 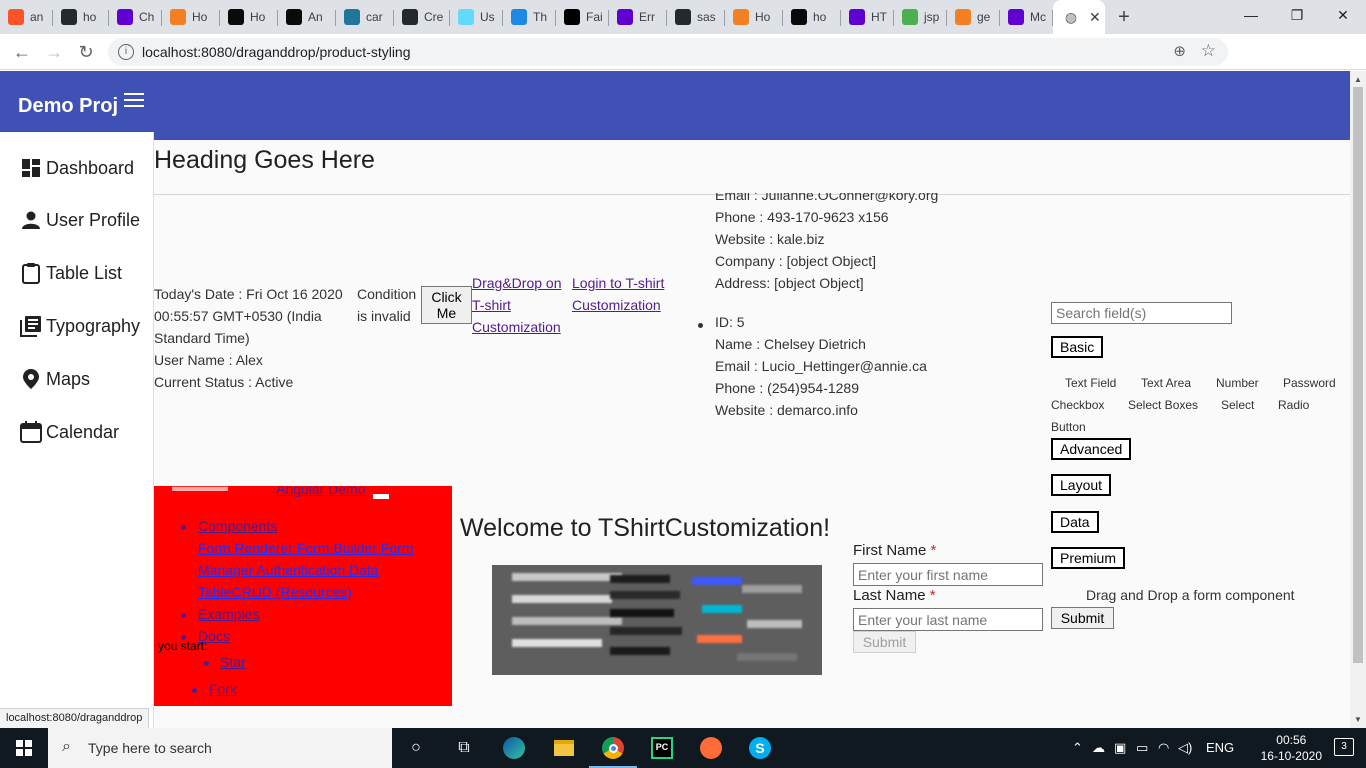 I want to click on show-hidden-icons-icon: ⌃, so click(x=1077, y=748).